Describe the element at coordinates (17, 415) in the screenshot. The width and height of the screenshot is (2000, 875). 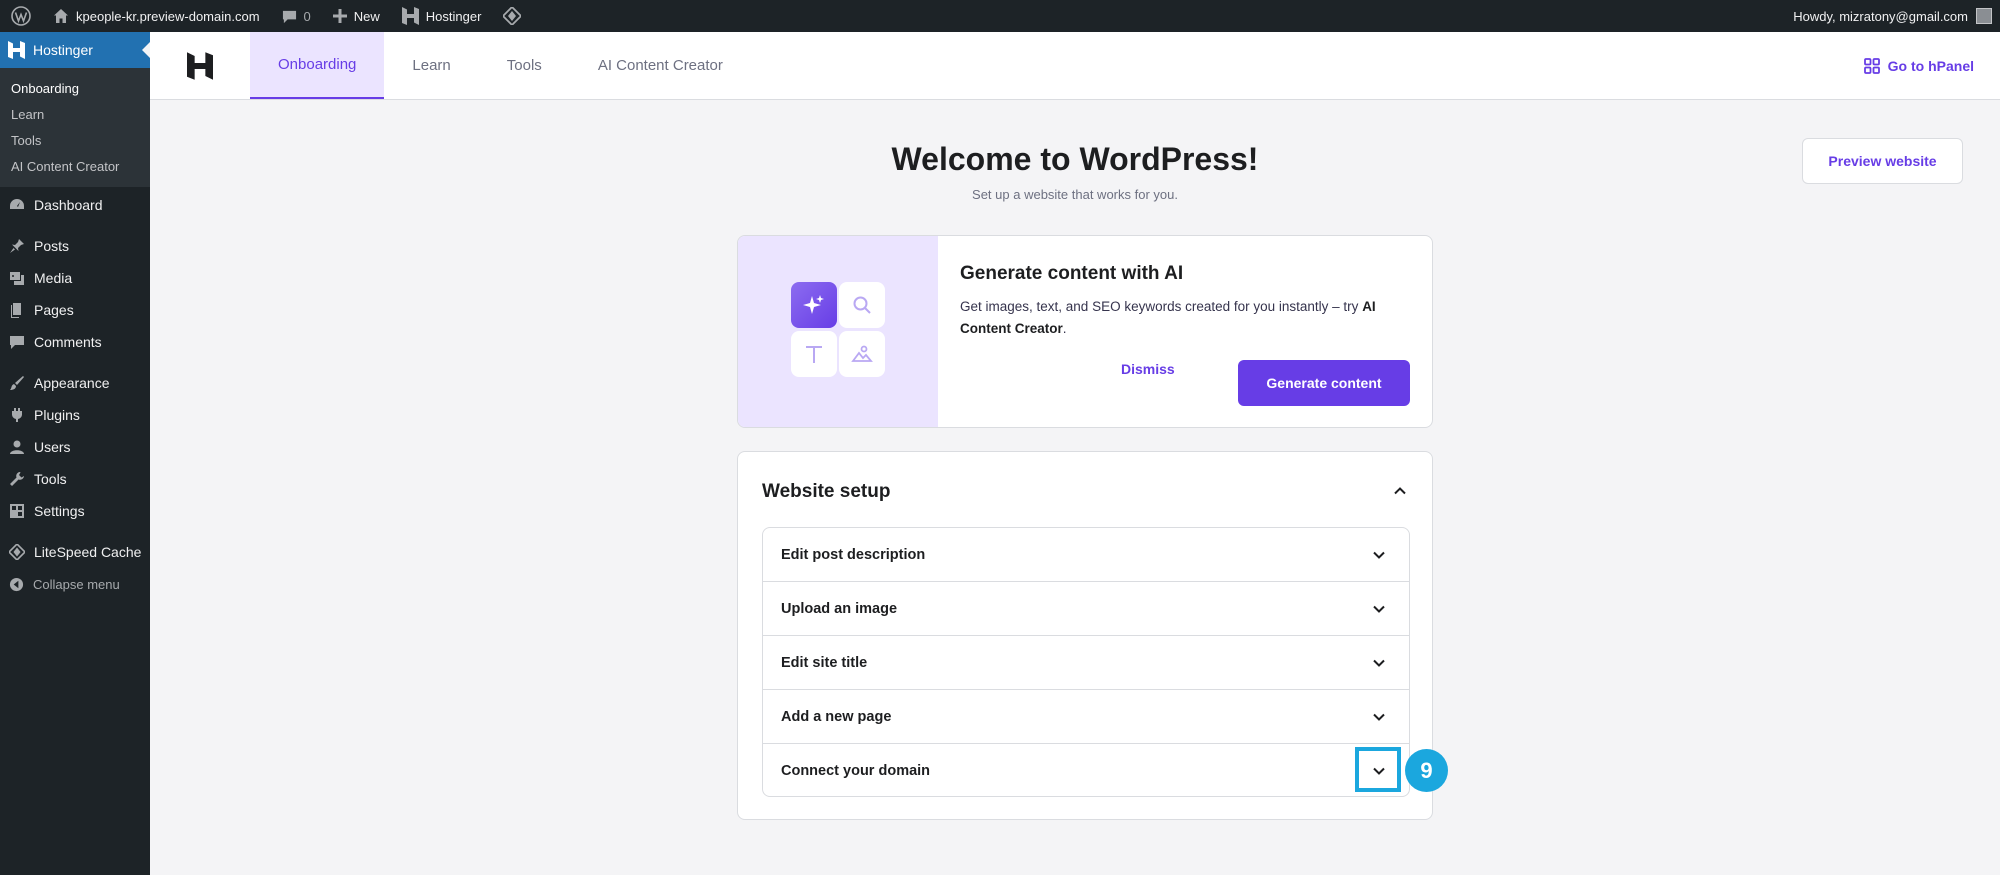
I see `plugin-icon` at that location.